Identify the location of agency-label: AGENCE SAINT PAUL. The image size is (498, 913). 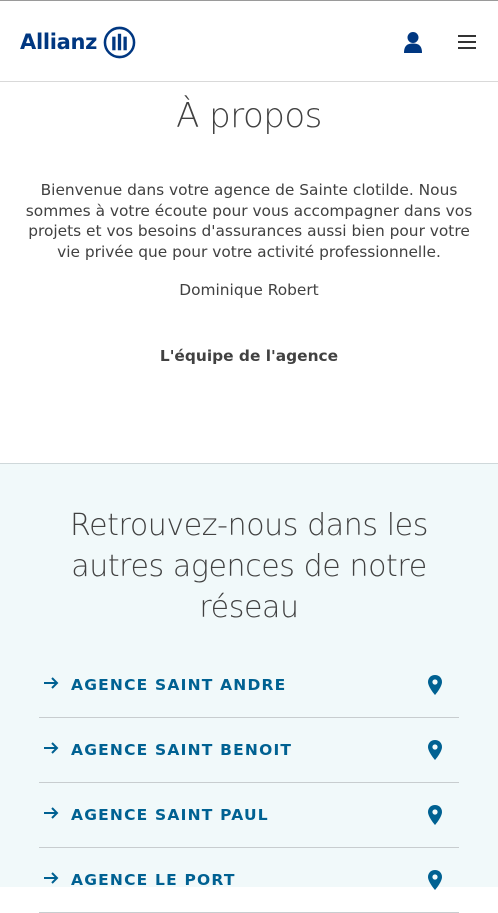
(170, 815).